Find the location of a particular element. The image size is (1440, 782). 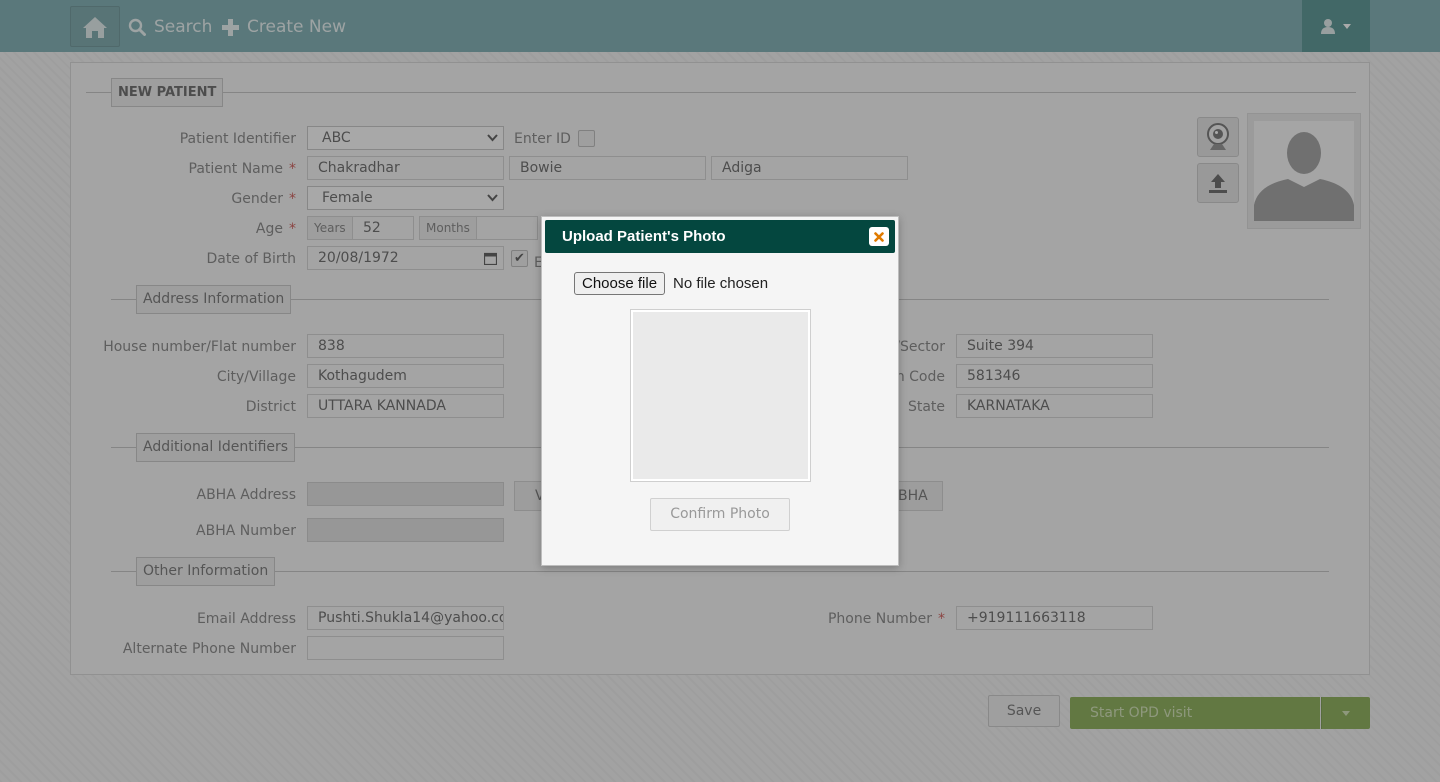

file-input: Choose file No file chosen is located at coordinates (671, 283).